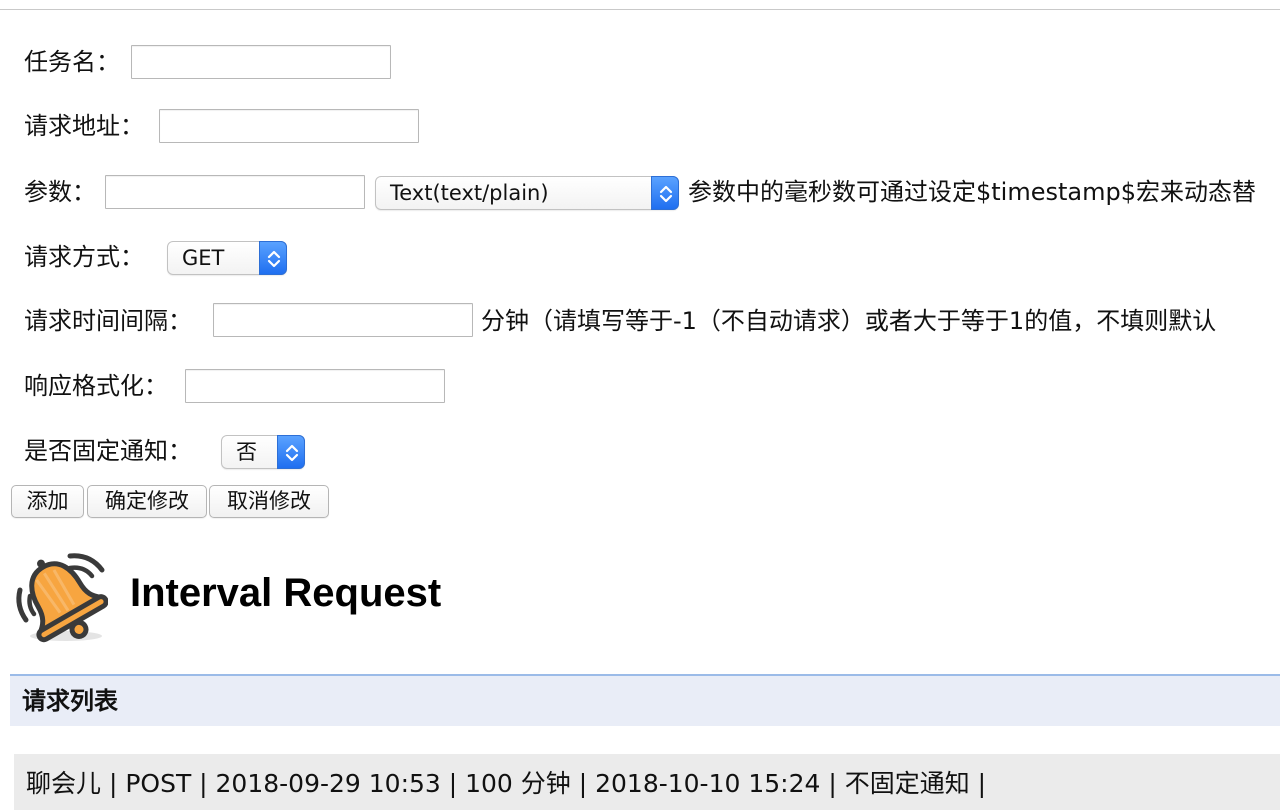 The width and height of the screenshot is (1280, 810). What do you see at coordinates (246, 452) in the screenshot?
I see `pin-value: 否` at bounding box center [246, 452].